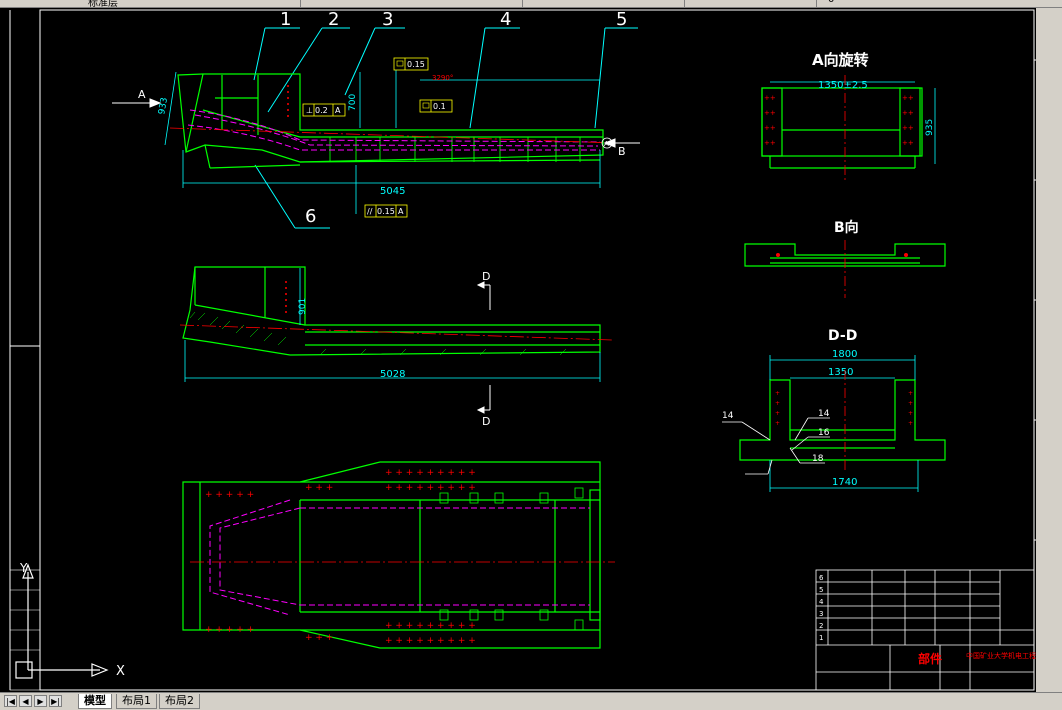 The image size is (1062, 710). I want to click on layer-name: 标准层, so click(103, 4).